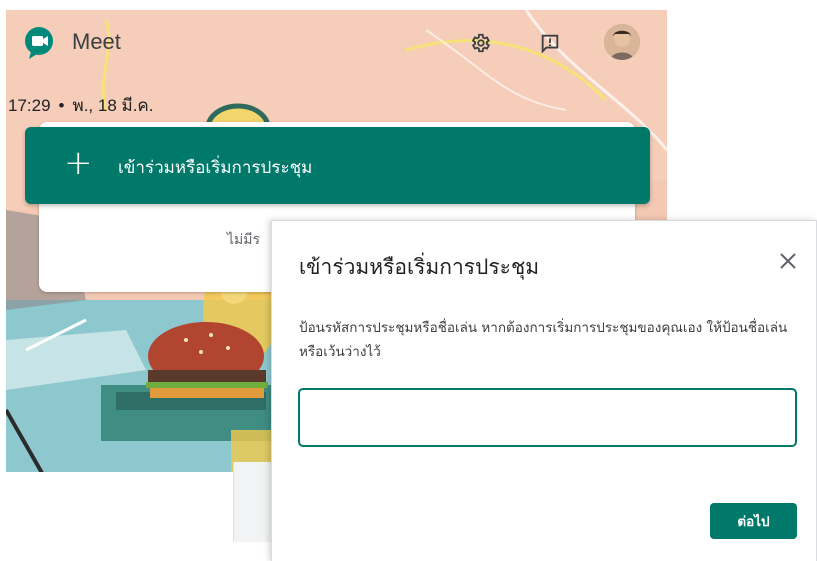 This screenshot has height=561, width=817. I want to click on lower-panel, so click(253, 502).